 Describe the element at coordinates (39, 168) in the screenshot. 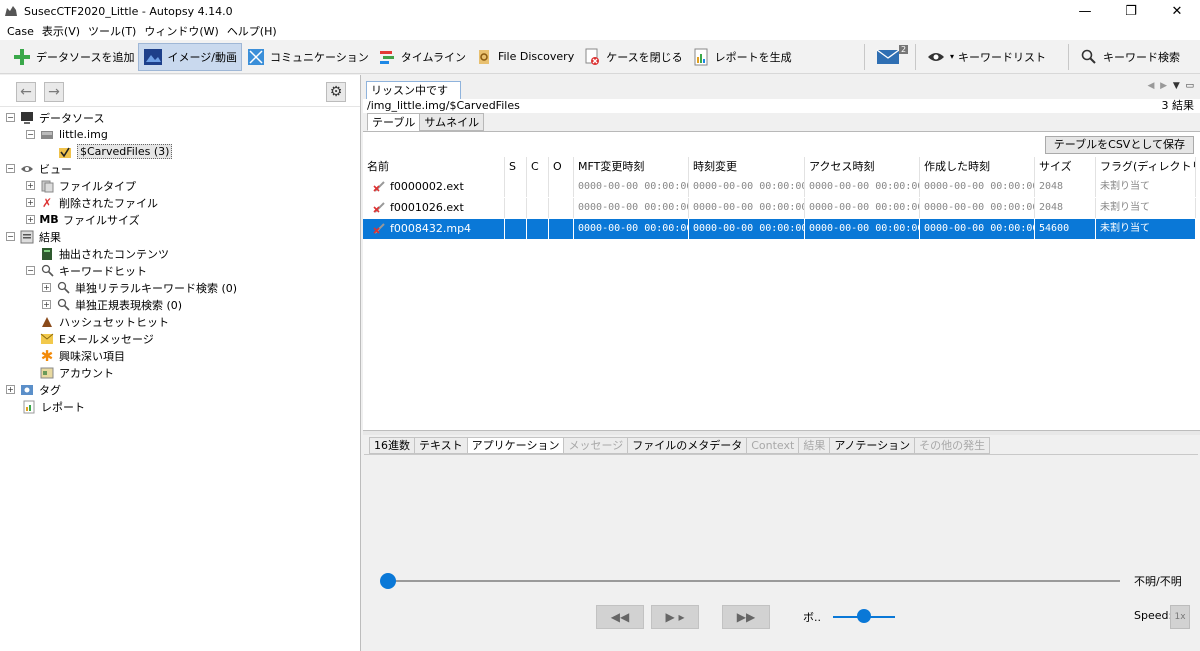

I see `tree-item-views: − ビュー` at that location.